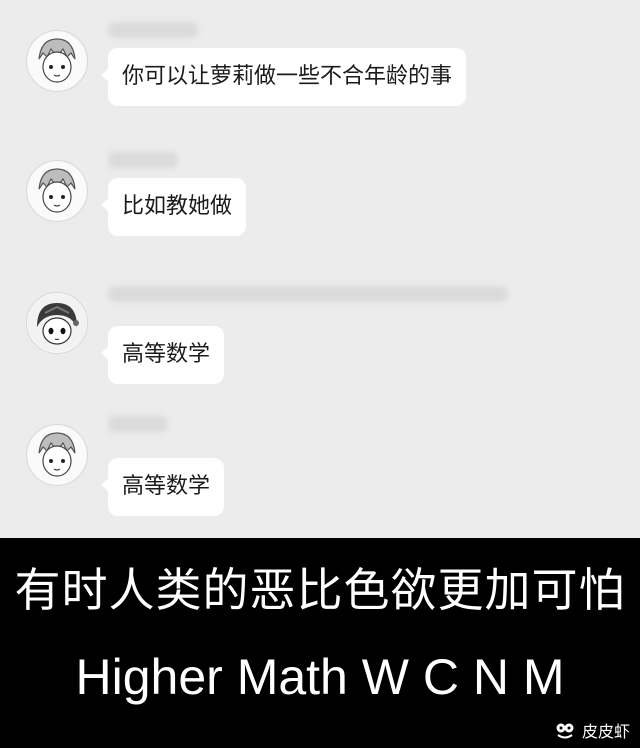 This screenshot has height=748, width=640. What do you see at coordinates (283, 77) in the screenshot?
I see `message-bubble: 你可以让萝莉做一些不合年龄的事` at bounding box center [283, 77].